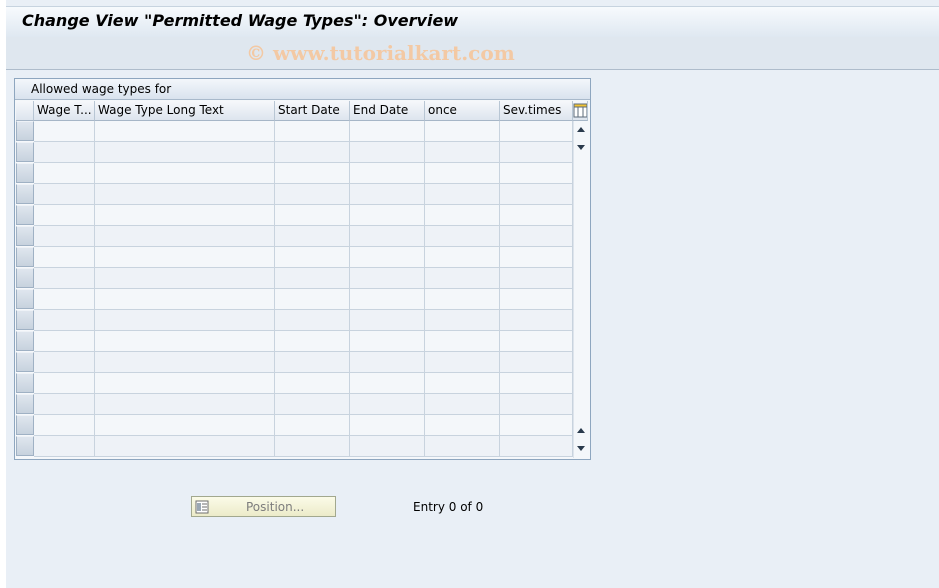 This screenshot has height=588, width=939. I want to click on column-header-end-date: End Date, so click(387, 111).